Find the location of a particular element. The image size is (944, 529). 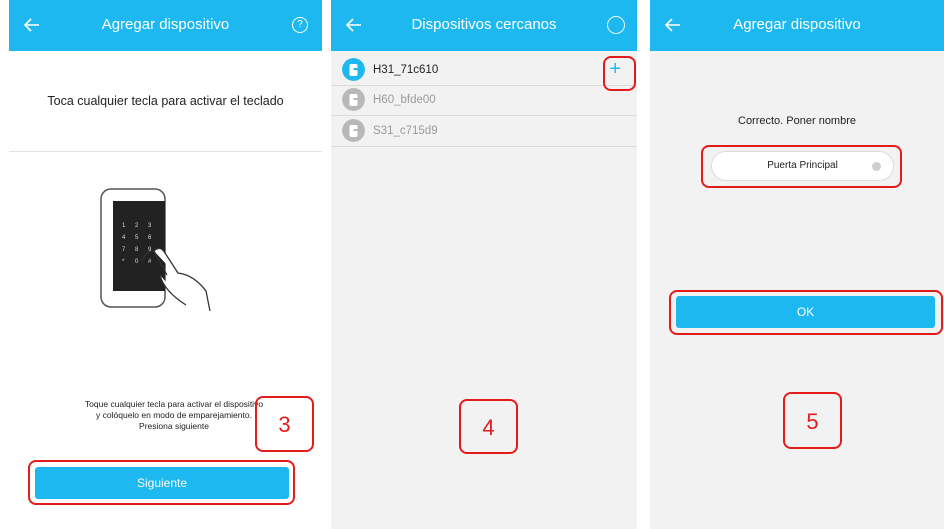

success-prompt: Correcto. Poner nombre is located at coordinates (797, 121).